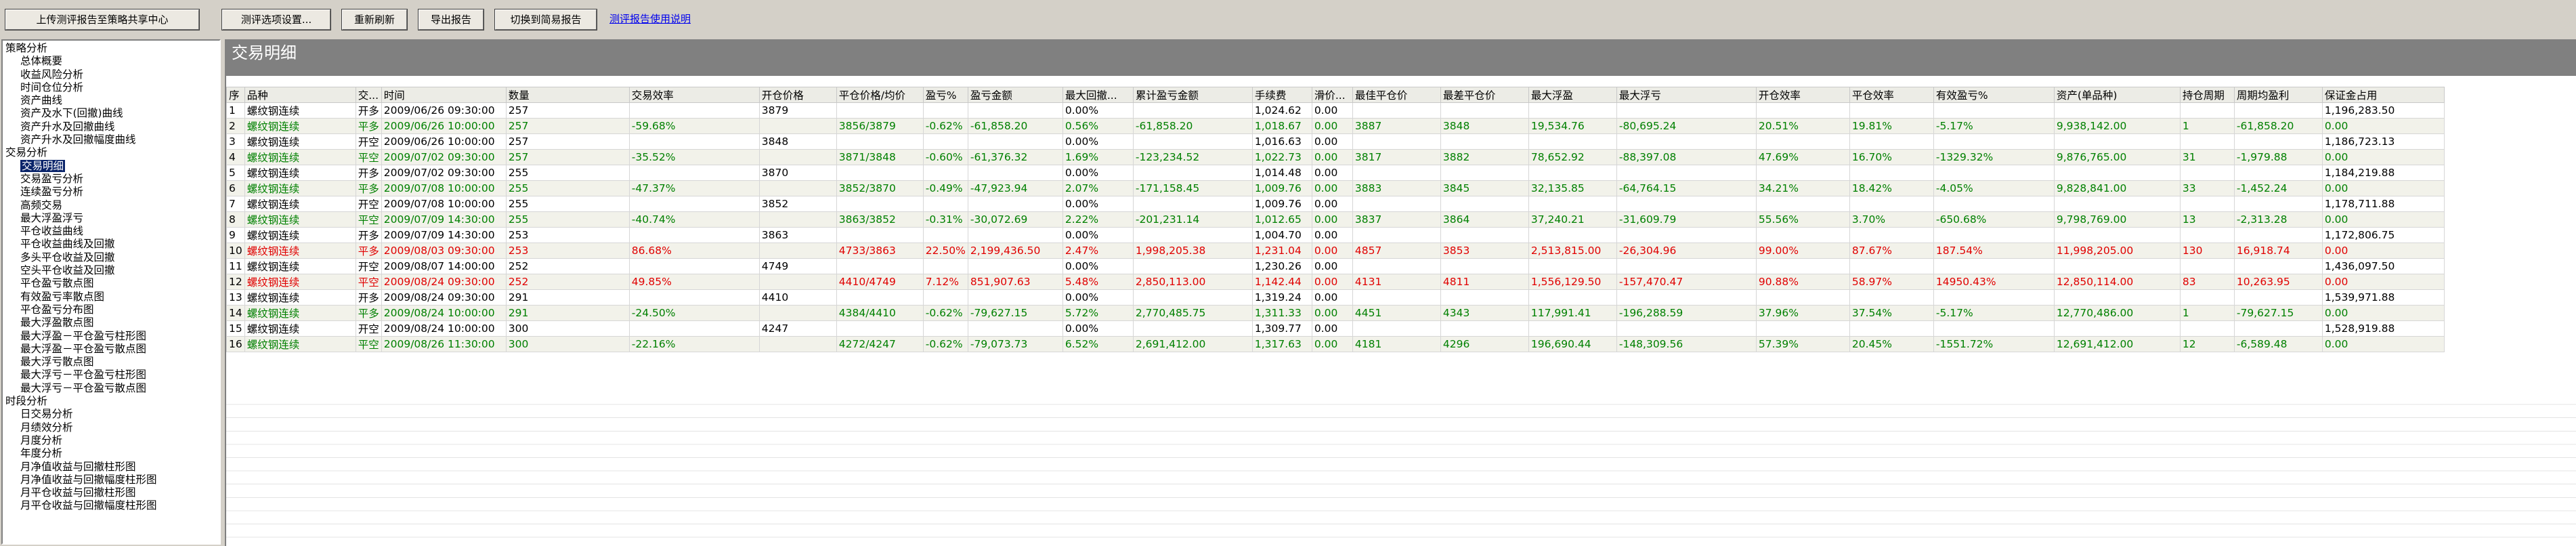  I want to click on column-header: 平仓价格/均价, so click(880, 95).